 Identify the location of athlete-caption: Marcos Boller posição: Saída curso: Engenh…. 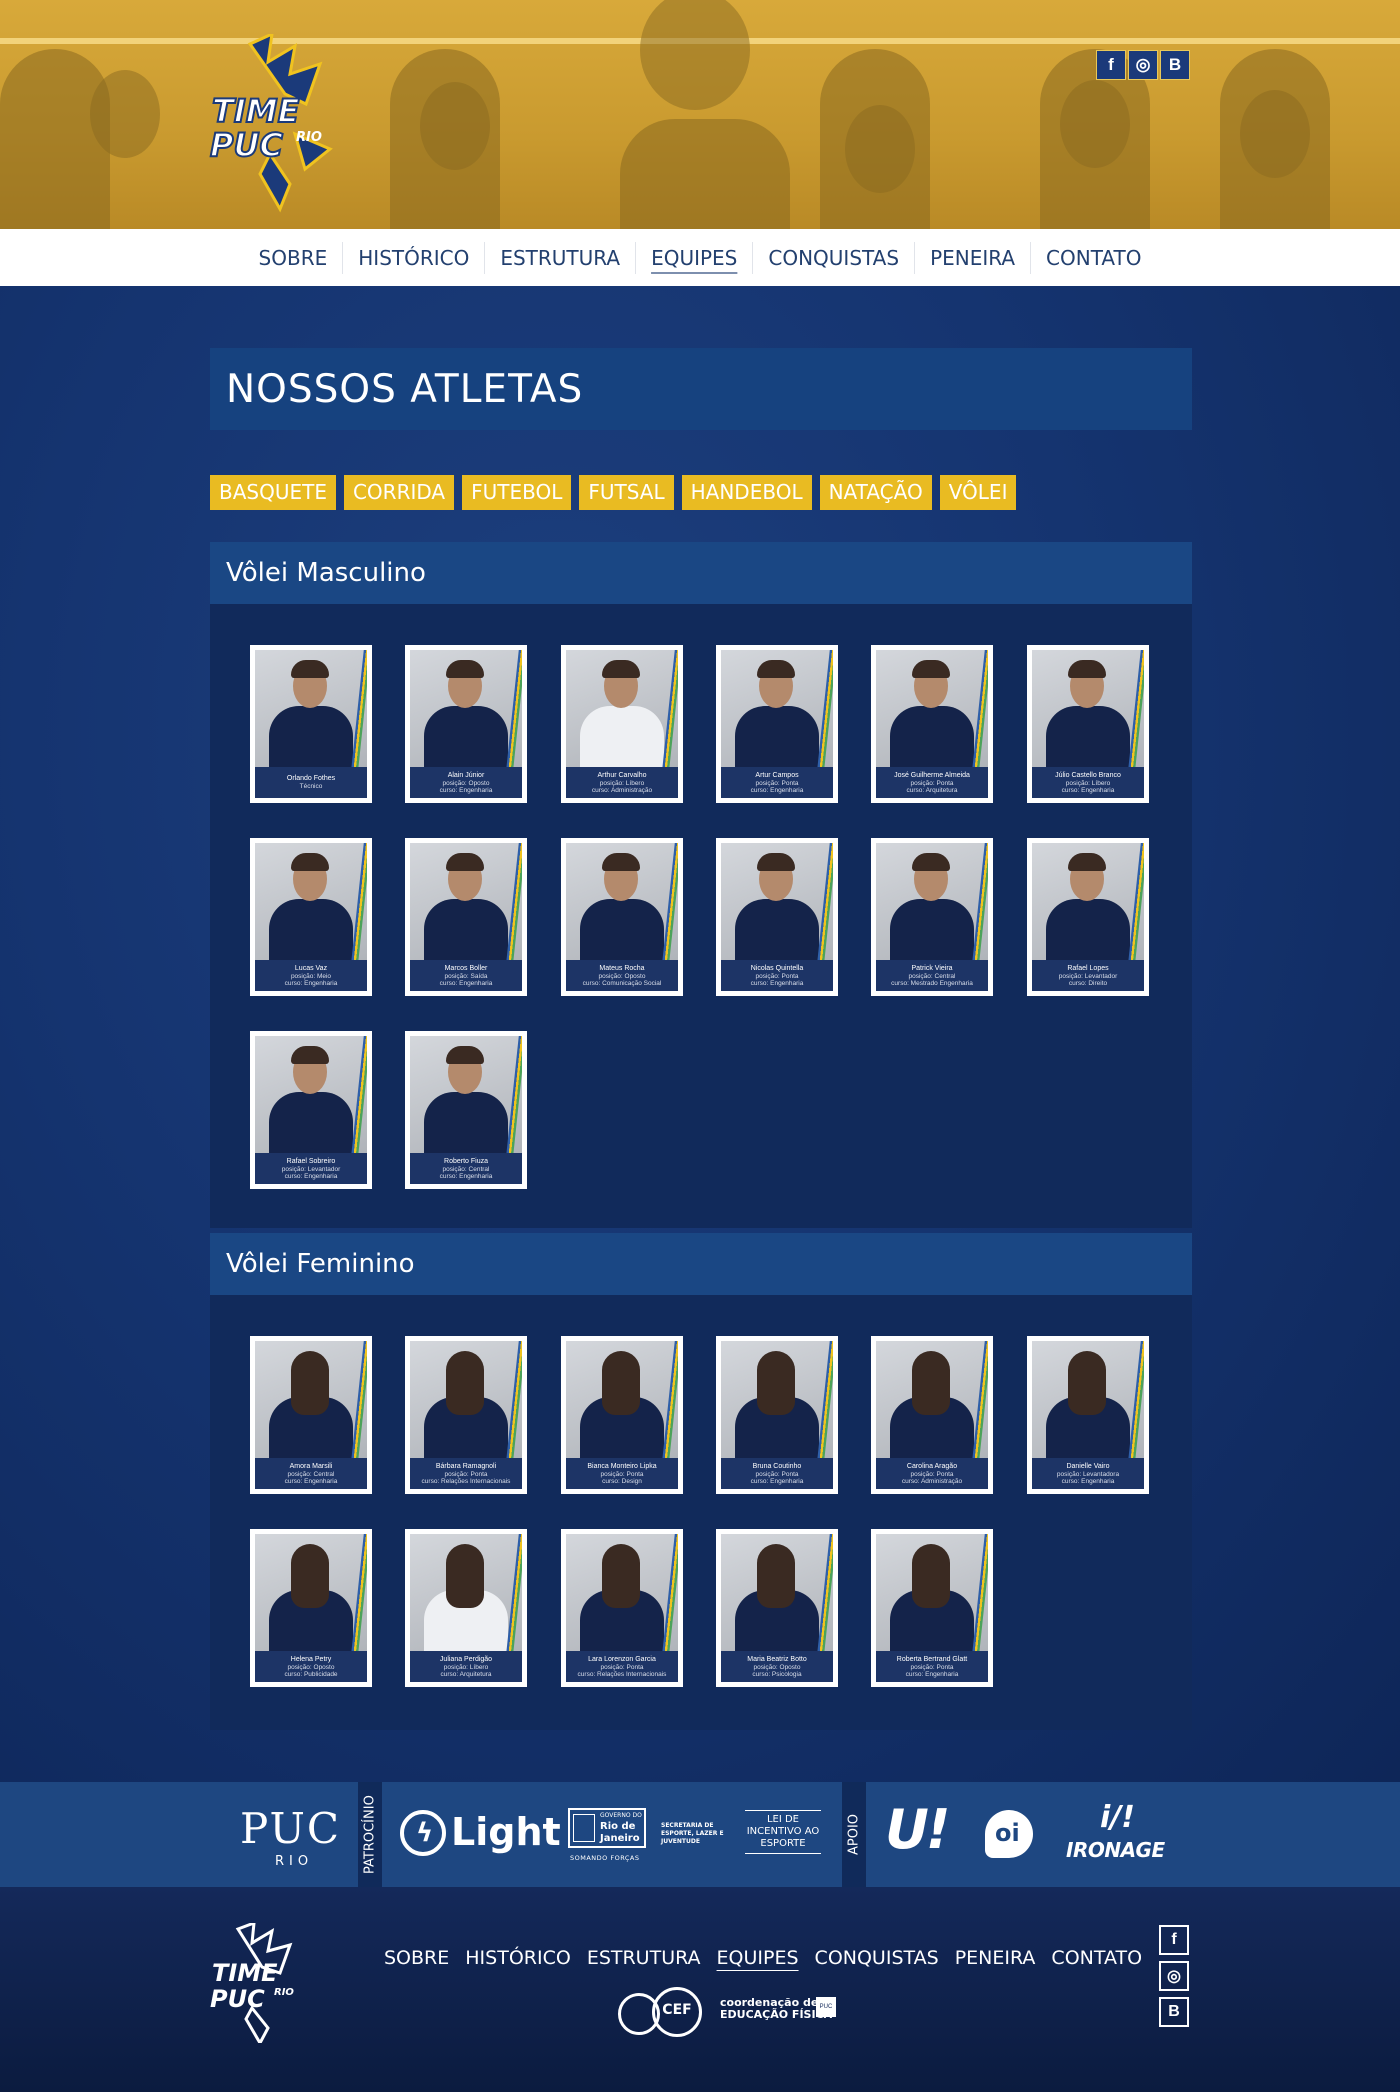
(466, 975).